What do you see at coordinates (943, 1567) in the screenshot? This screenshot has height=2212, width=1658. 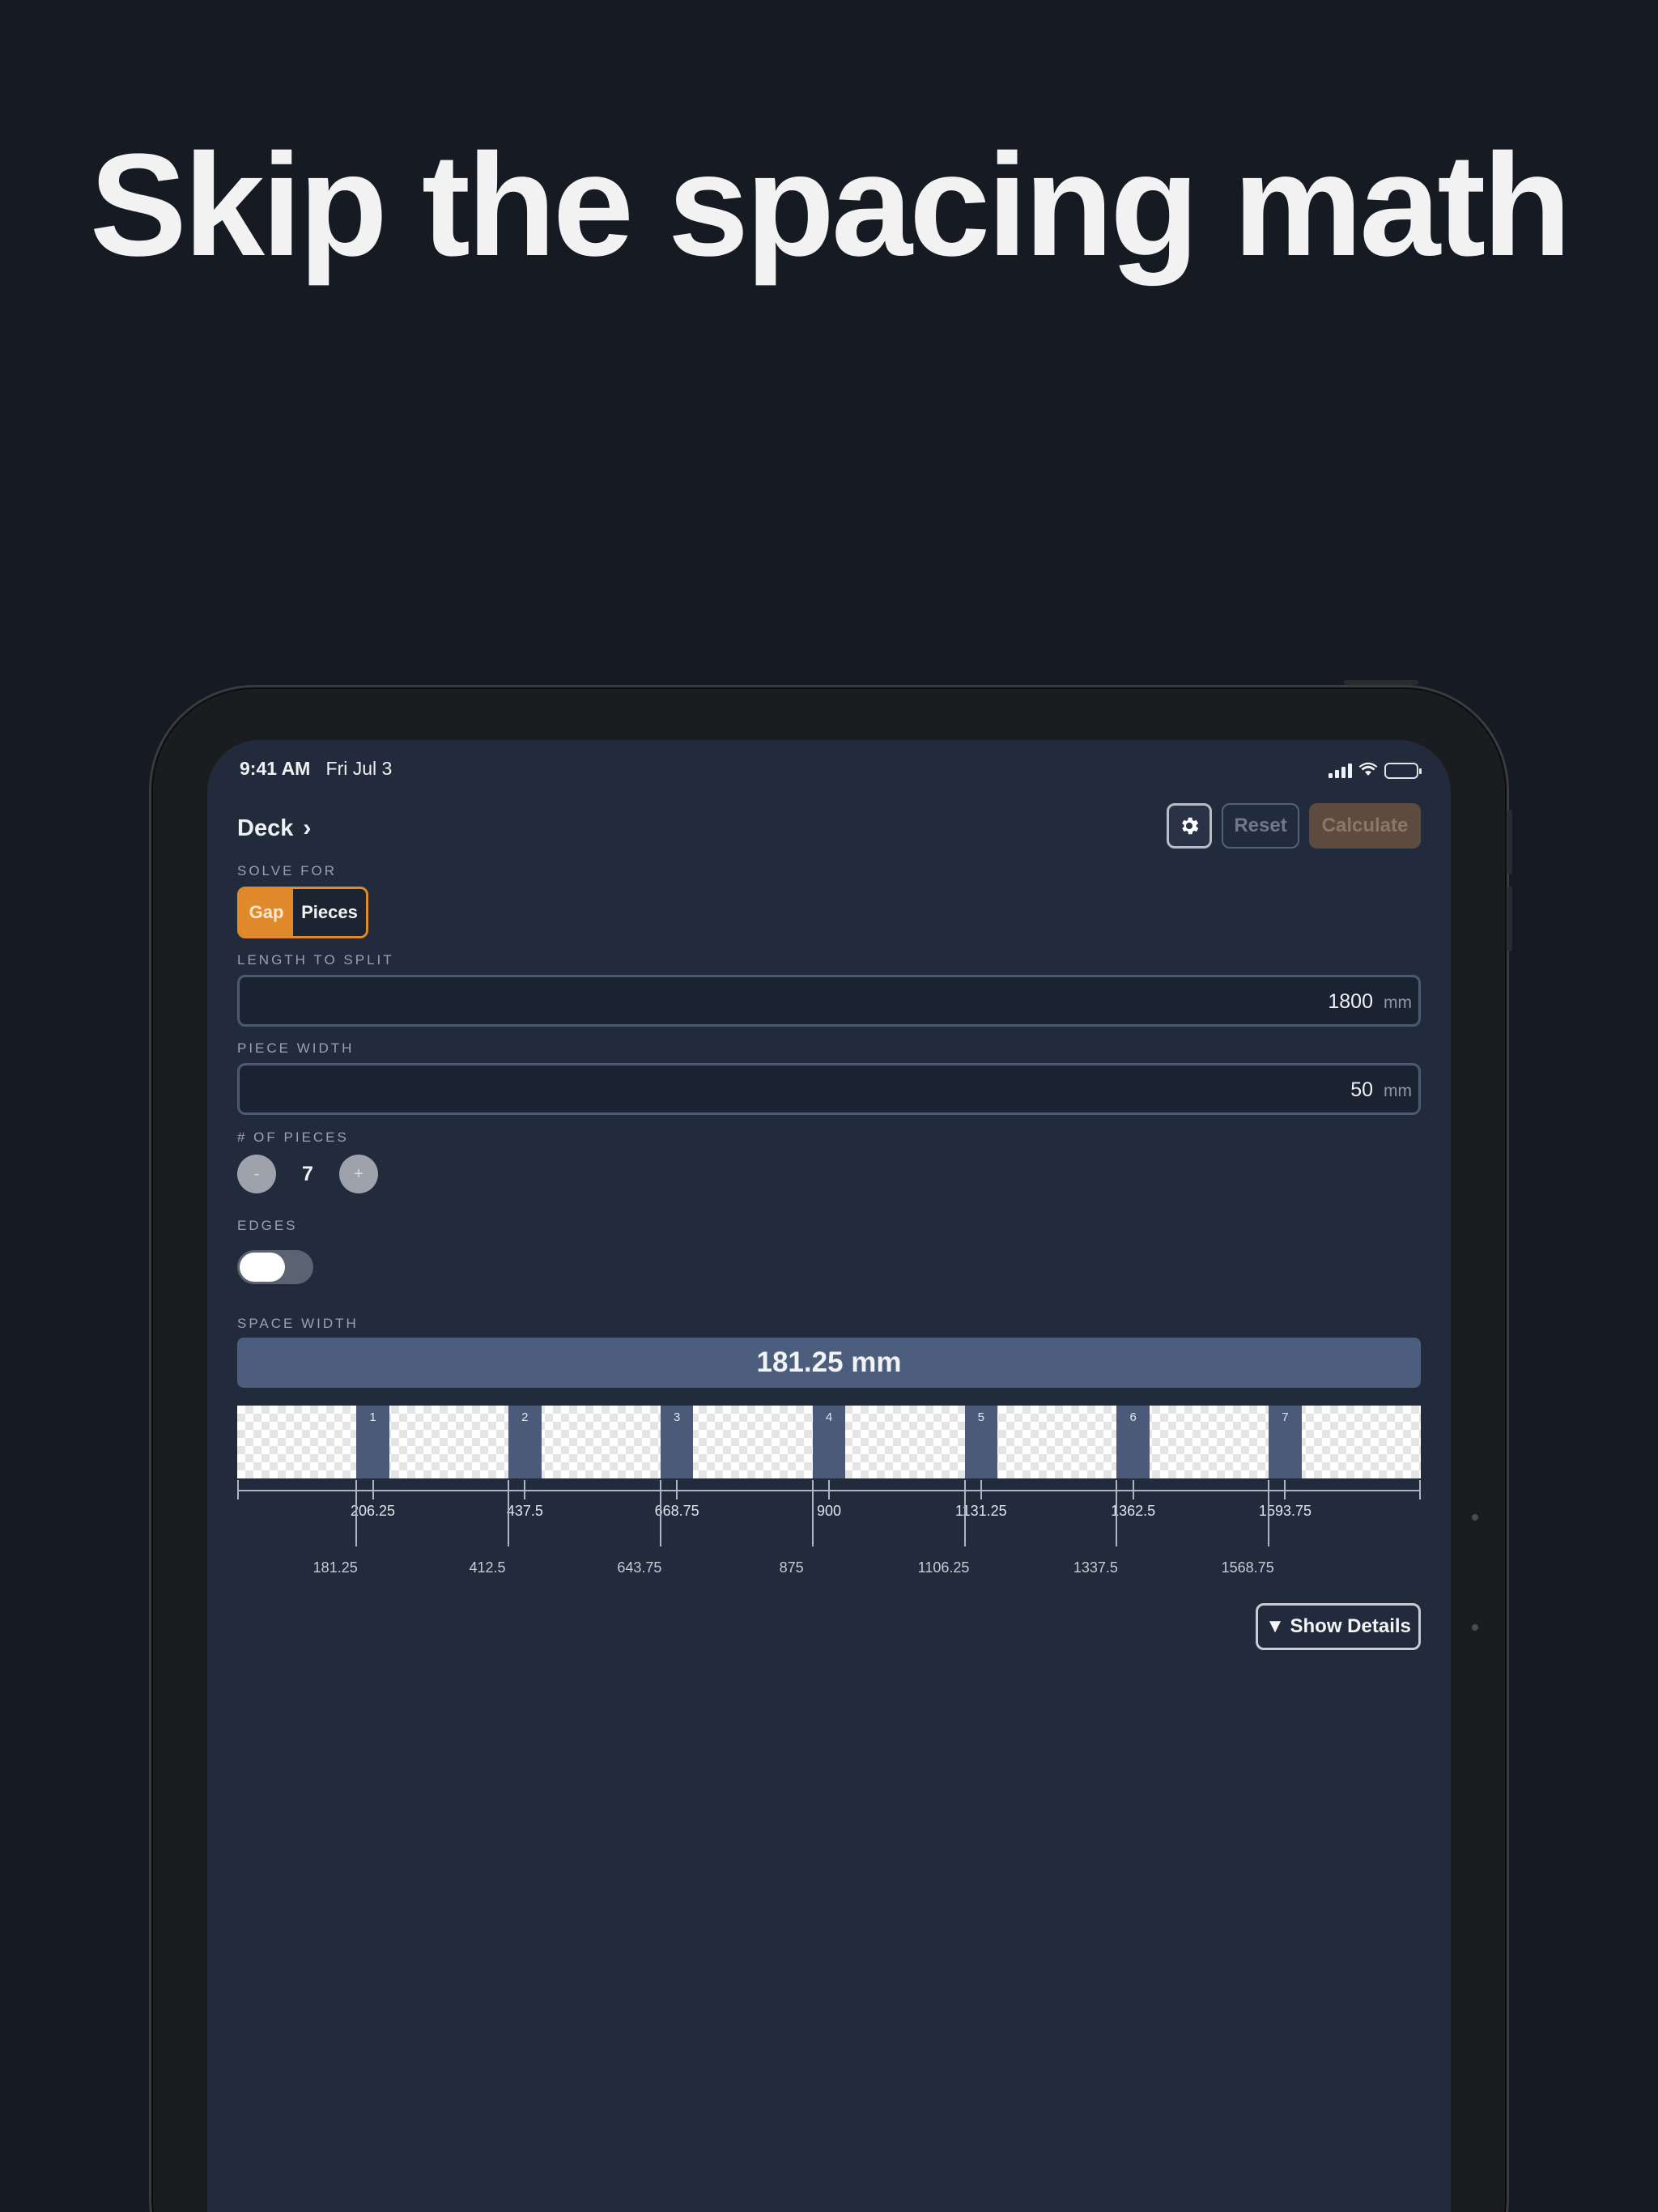 I see `start-label: 1106.25` at bounding box center [943, 1567].